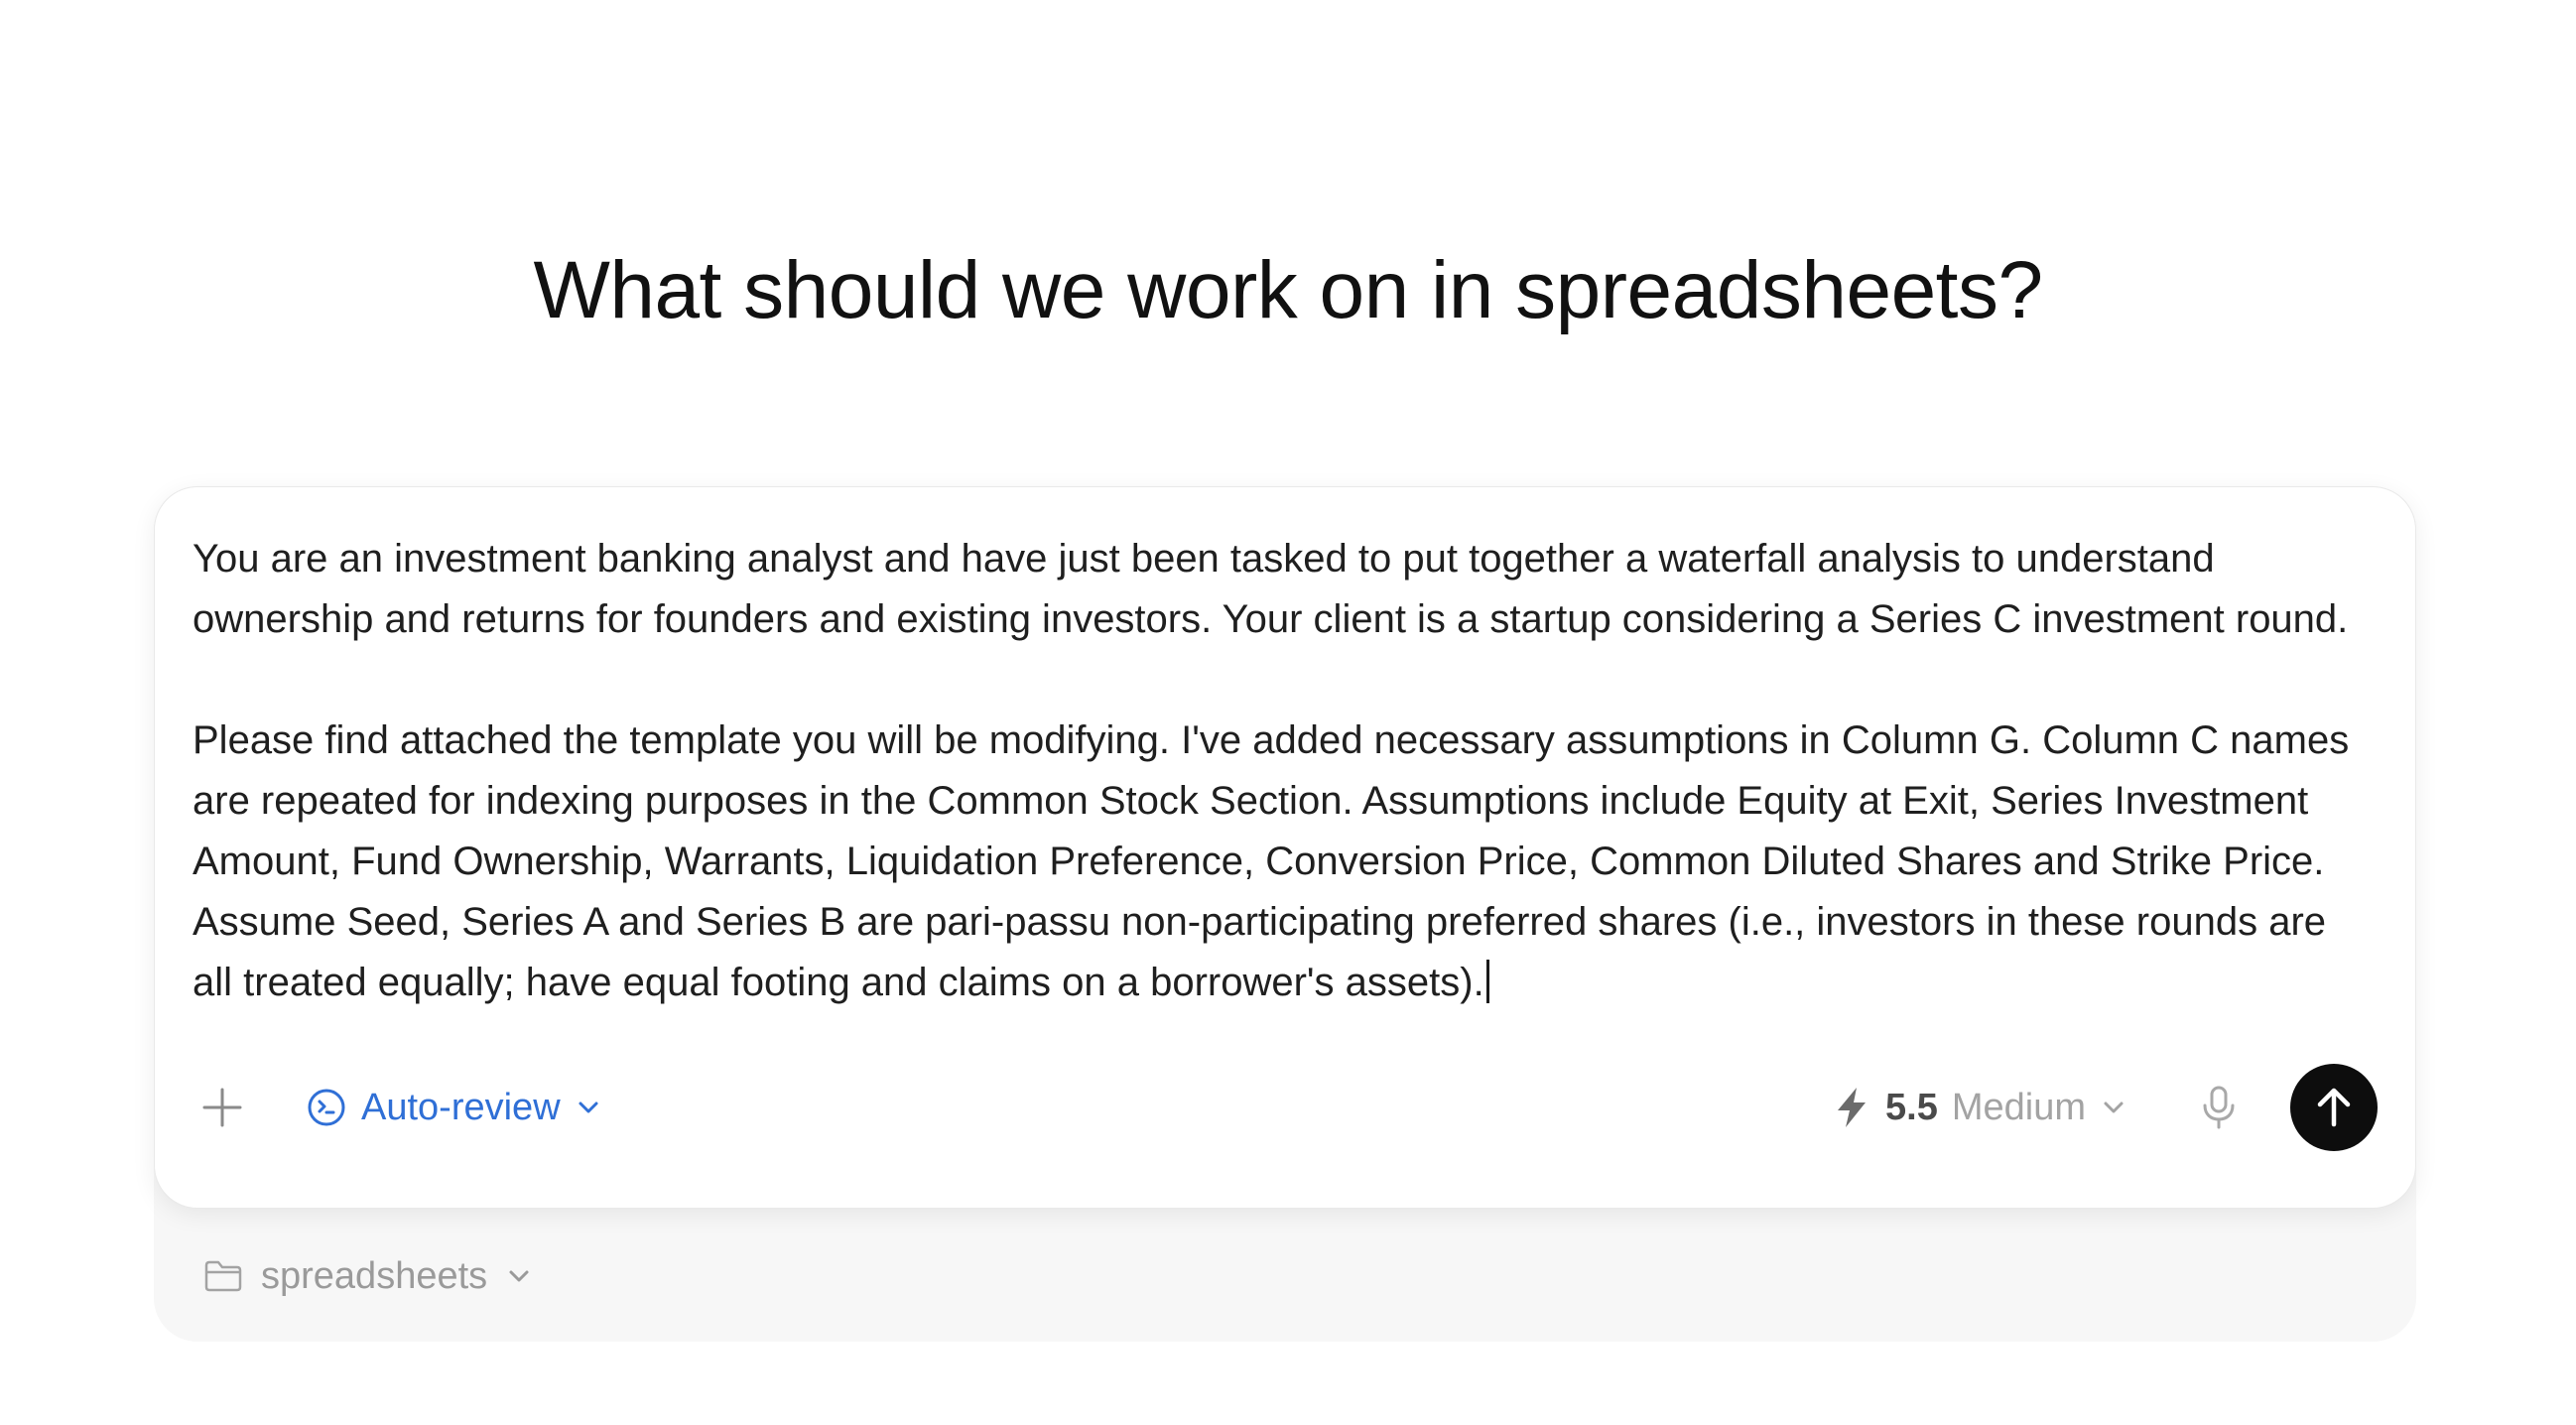 The height and width of the screenshot is (1425, 2576). I want to click on microphone-button, so click(2219, 1107).